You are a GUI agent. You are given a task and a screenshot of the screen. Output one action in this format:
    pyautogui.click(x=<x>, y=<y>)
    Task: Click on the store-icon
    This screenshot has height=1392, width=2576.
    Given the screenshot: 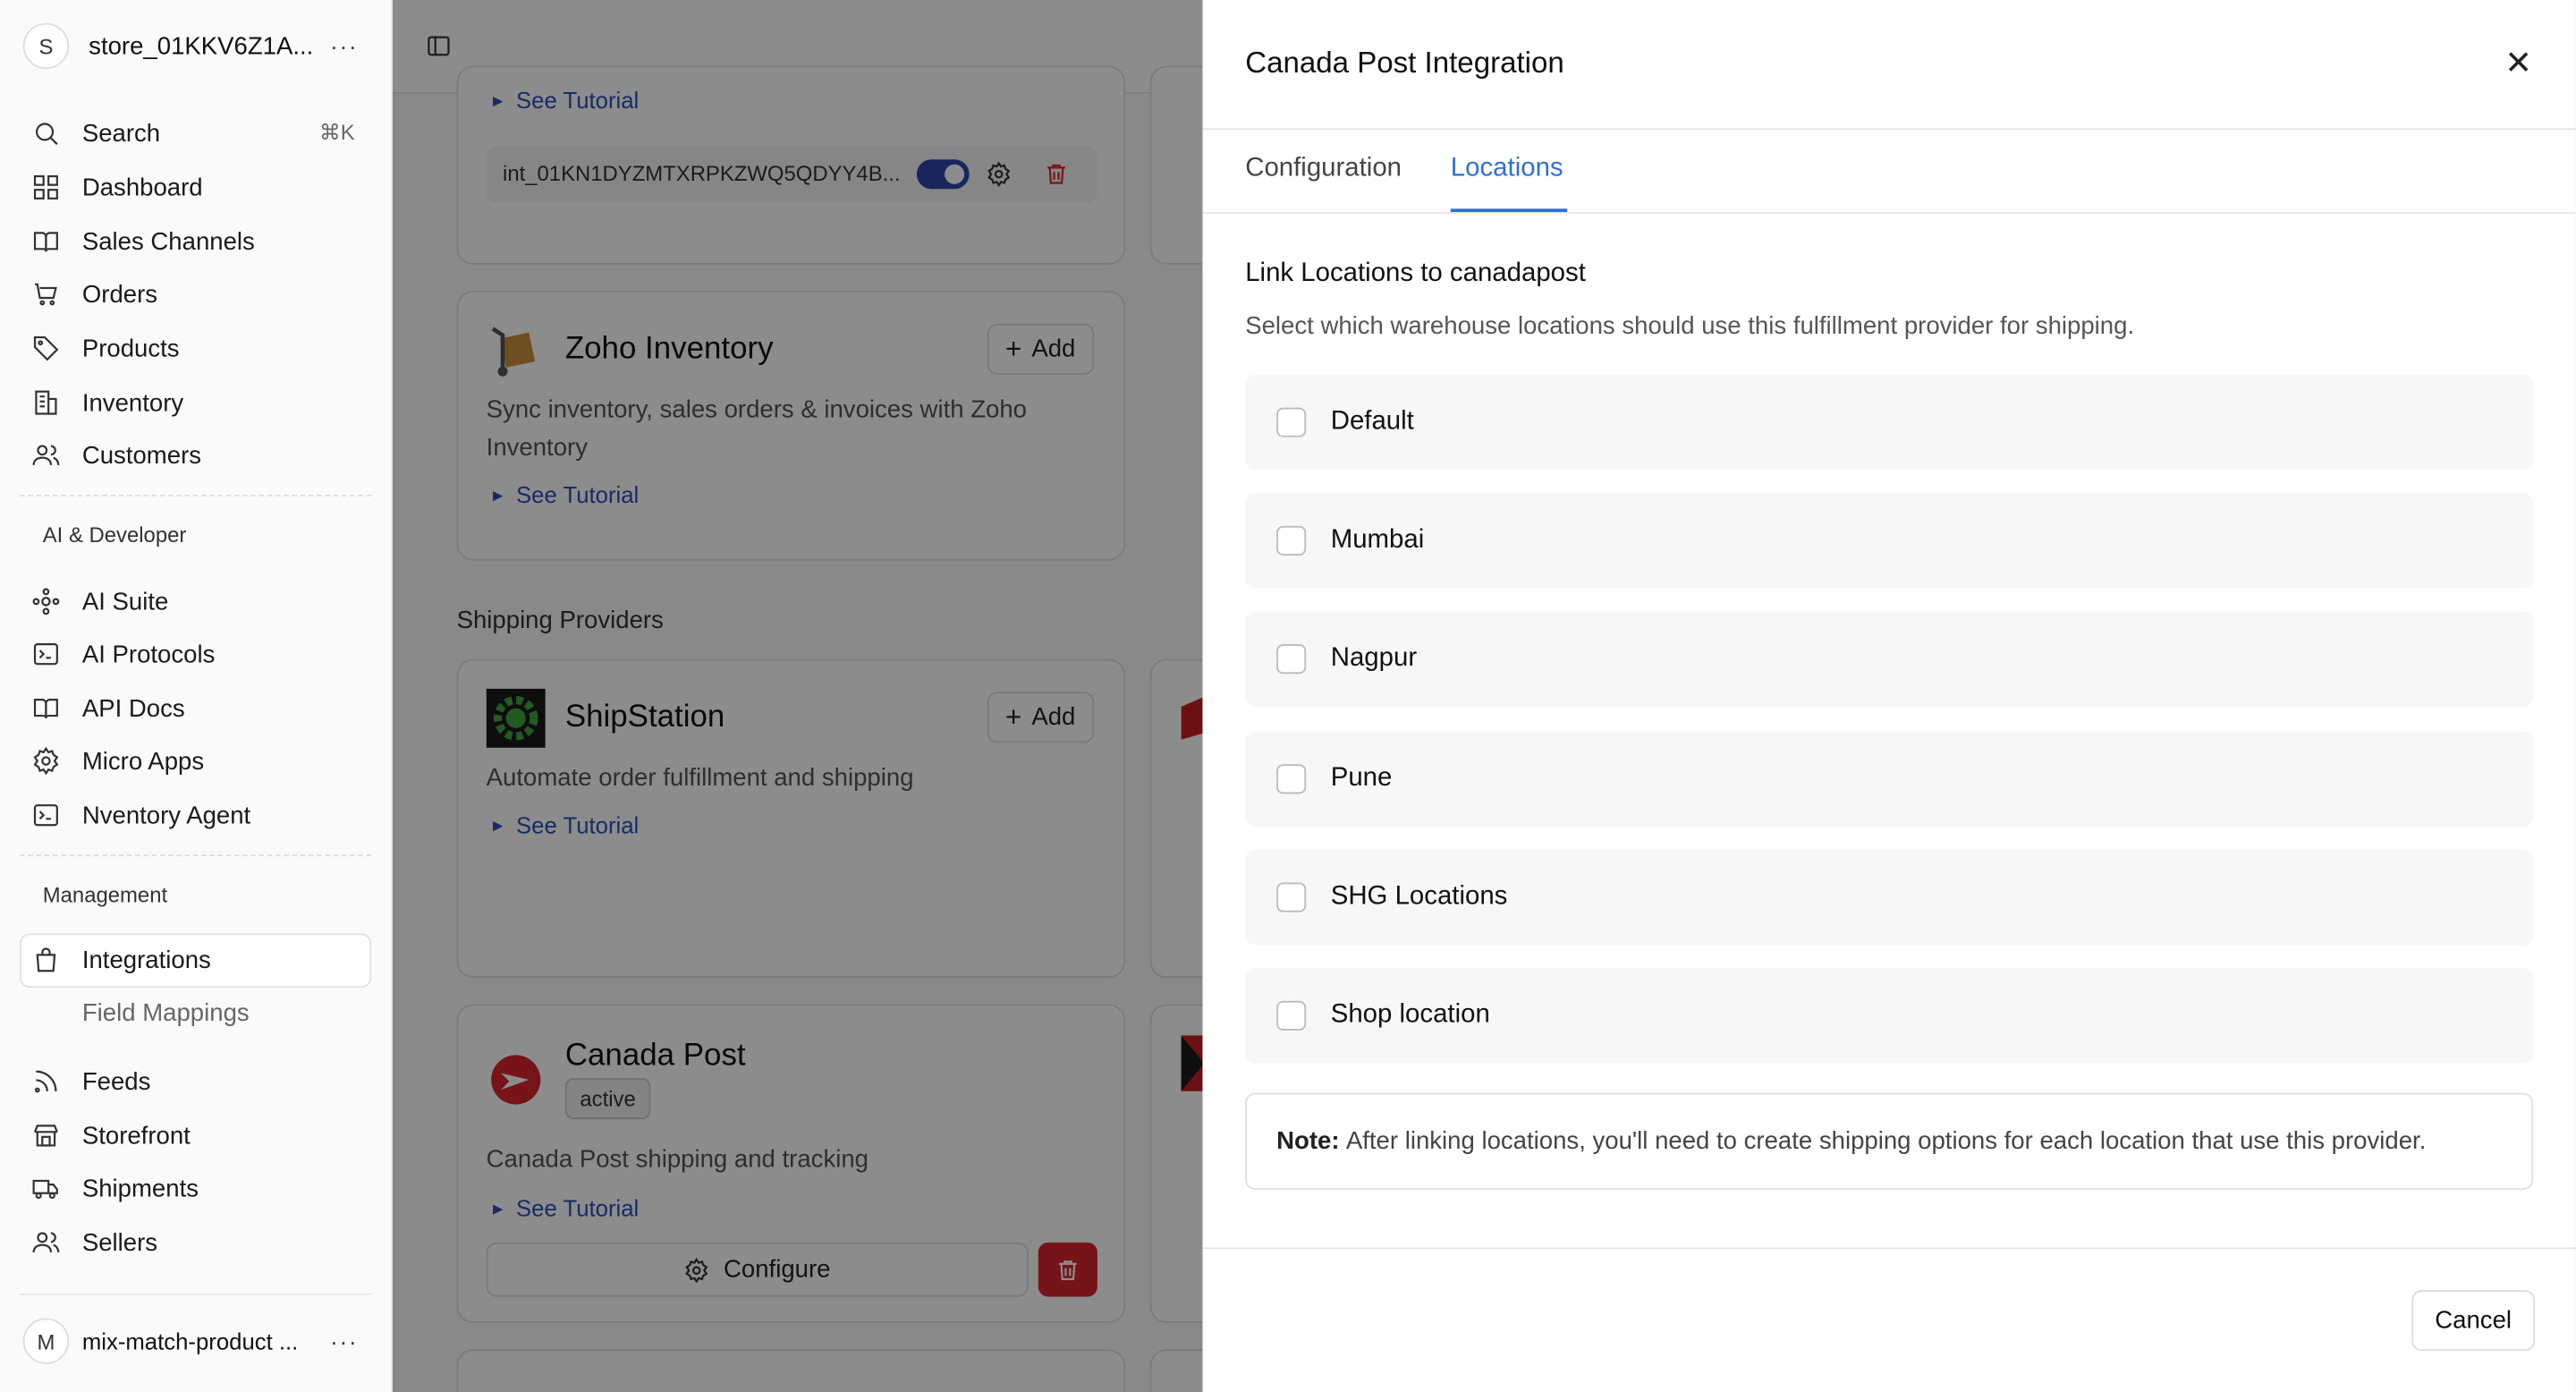 What is the action you would take?
    pyautogui.click(x=46, y=1135)
    